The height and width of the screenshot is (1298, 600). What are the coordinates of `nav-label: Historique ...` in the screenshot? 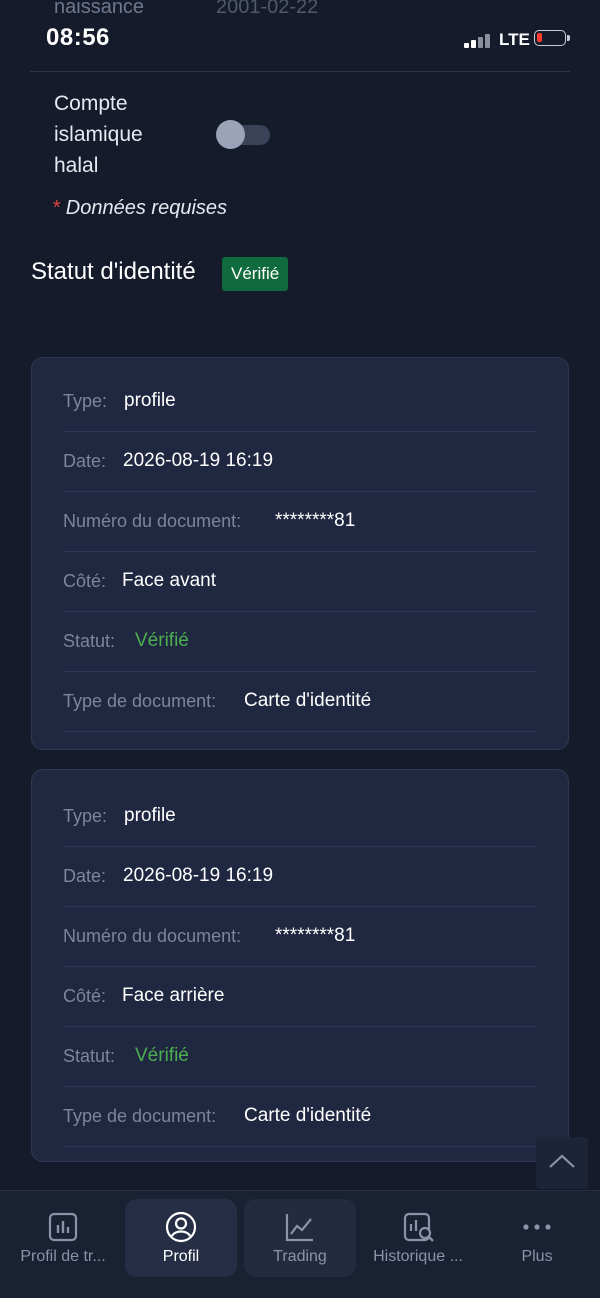 It's located at (418, 1256).